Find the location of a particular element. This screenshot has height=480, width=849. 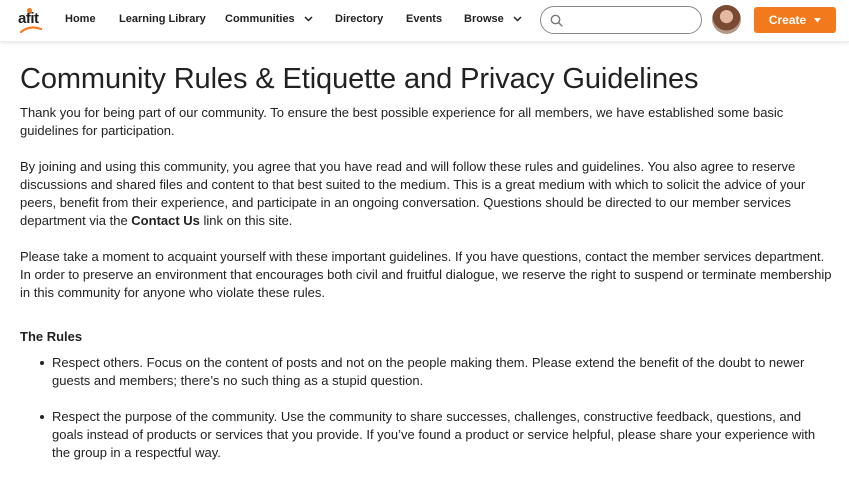

logo-swoosh-icon is located at coordinates (31, 30).